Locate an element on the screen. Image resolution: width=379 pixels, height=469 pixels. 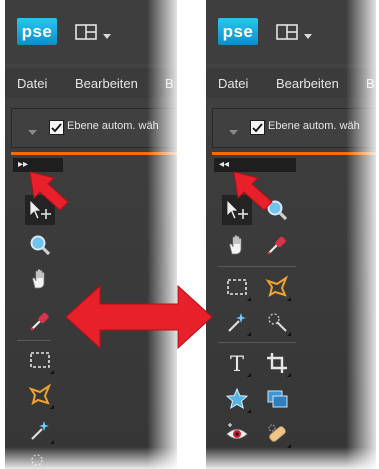
crop-tool is located at coordinates (277, 363).